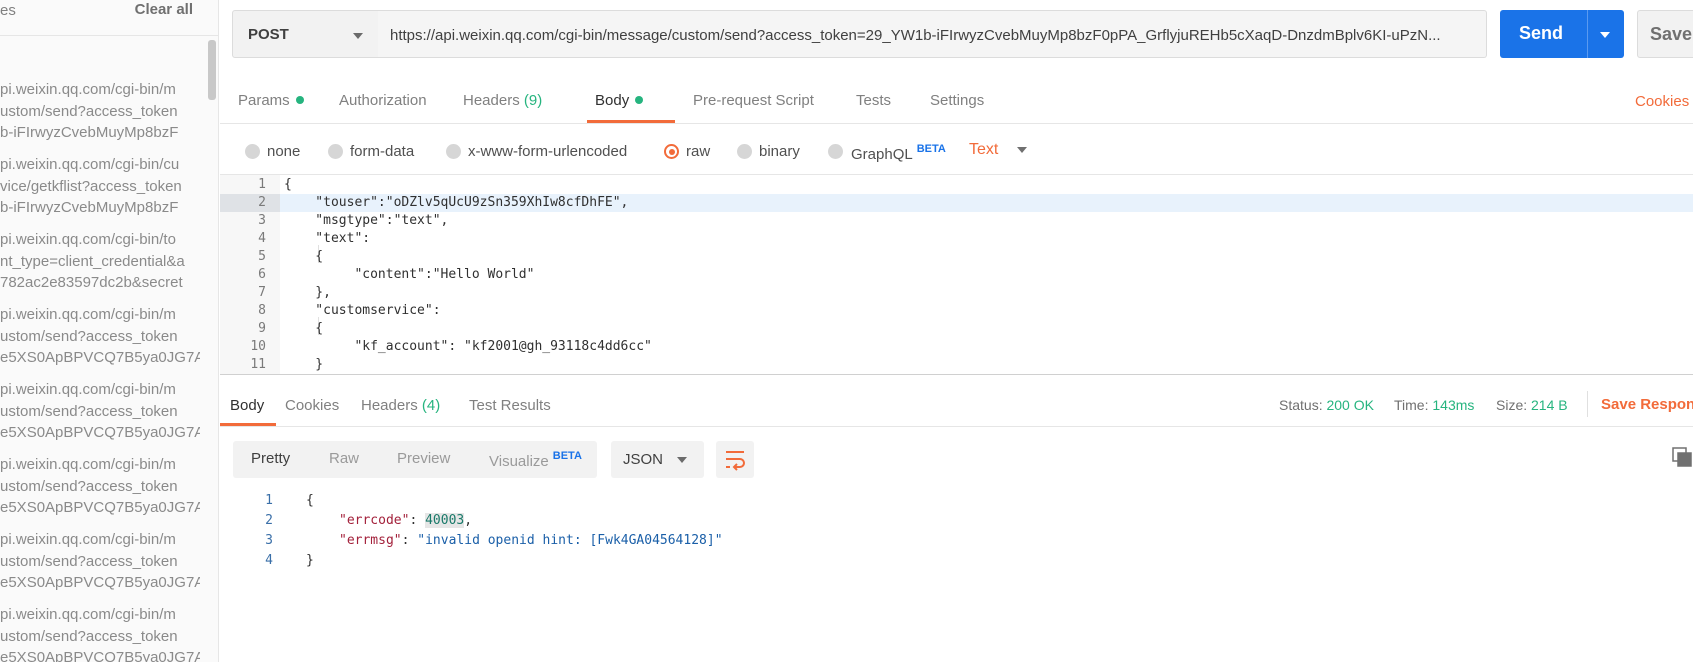 This screenshot has height=662, width=1693. Describe the element at coordinates (956, 239) in the screenshot. I see `code-line: 4 "text":` at that location.